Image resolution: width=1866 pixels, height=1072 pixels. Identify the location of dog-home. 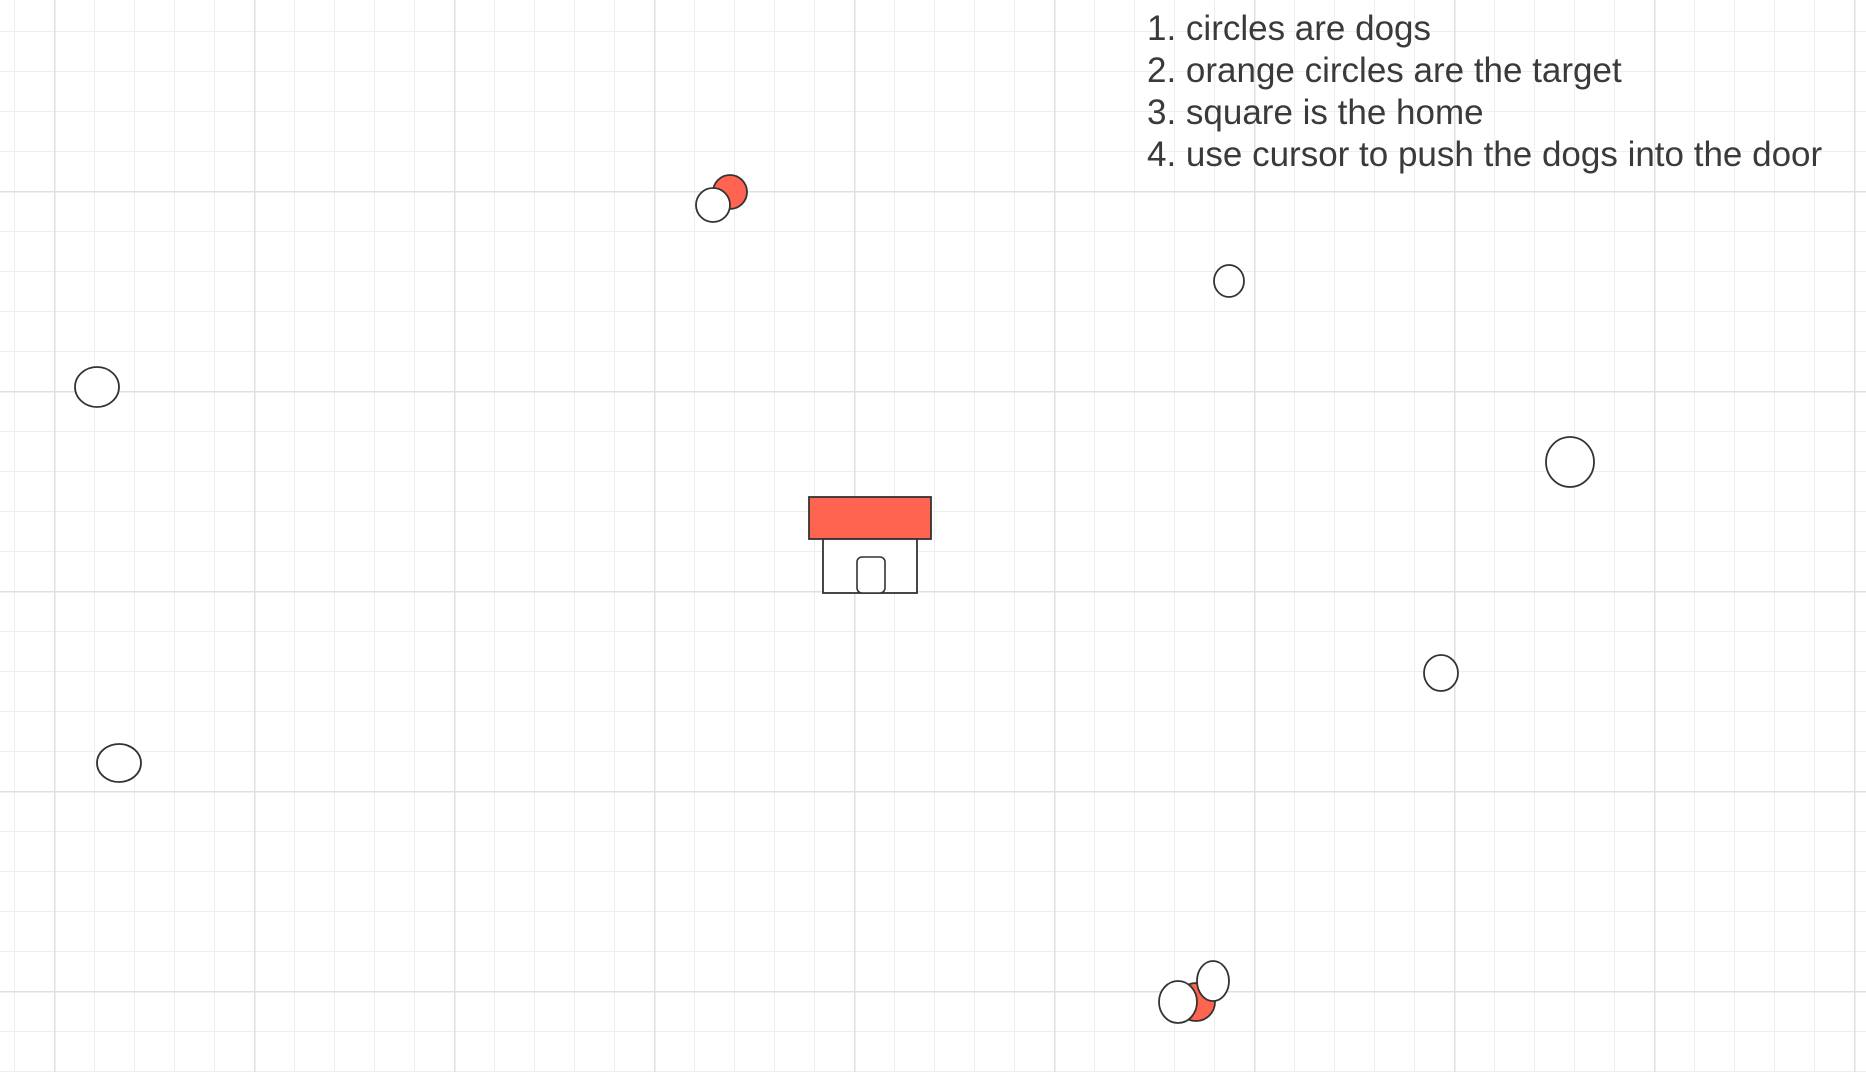
(870, 545).